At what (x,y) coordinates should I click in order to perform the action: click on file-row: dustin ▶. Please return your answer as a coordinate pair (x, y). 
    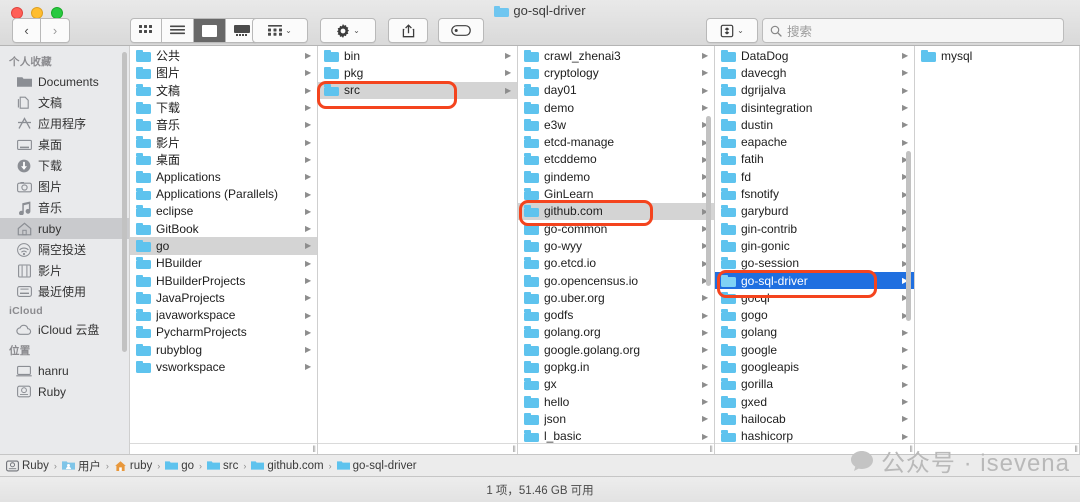
    Looking at the image, I should click on (814, 124).